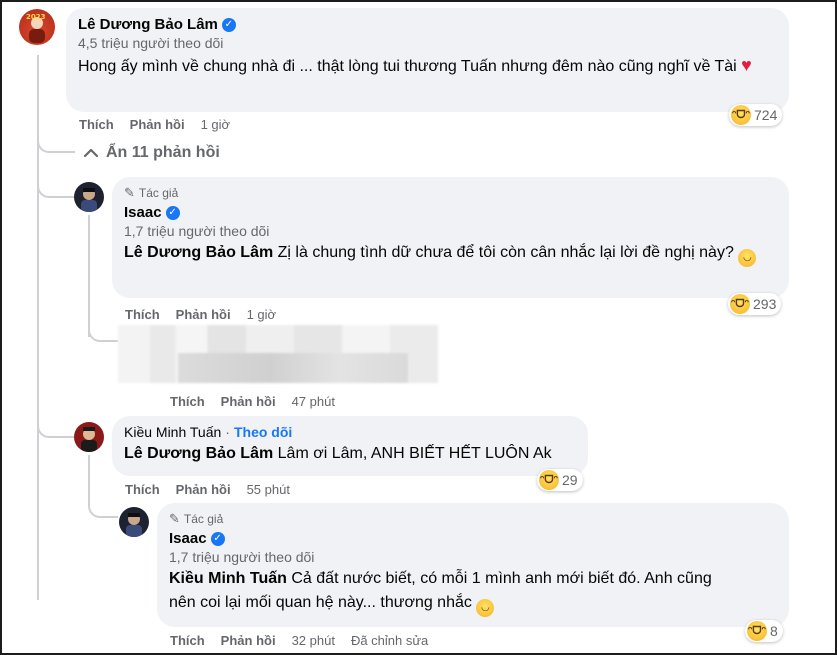 The image size is (837, 655). What do you see at coordinates (570, 480) in the screenshot?
I see `reaction-count: 29` at bounding box center [570, 480].